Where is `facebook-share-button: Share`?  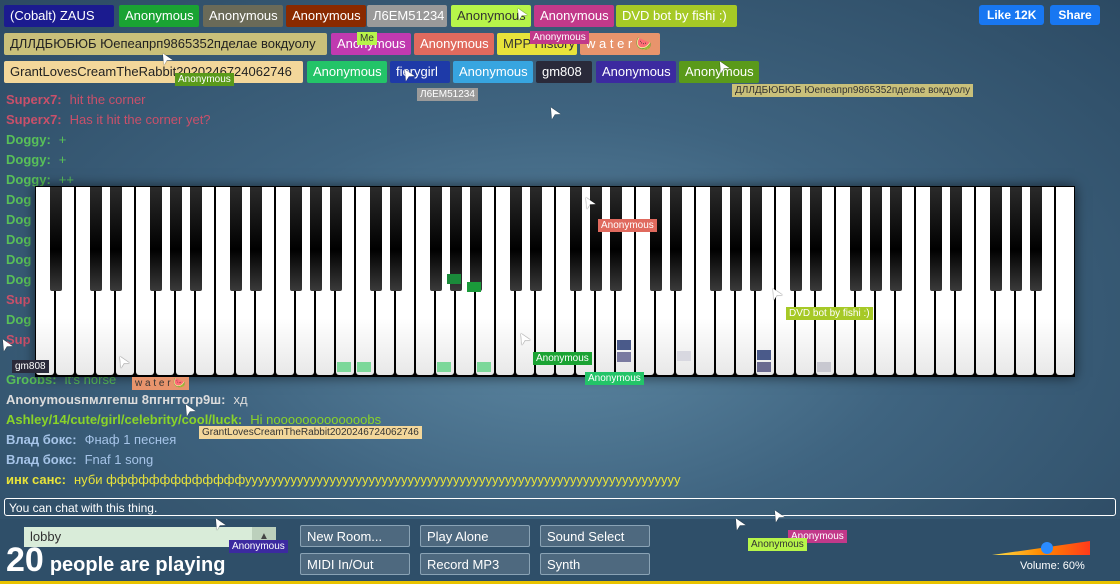 facebook-share-button: Share is located at coordinates (1075, 15).